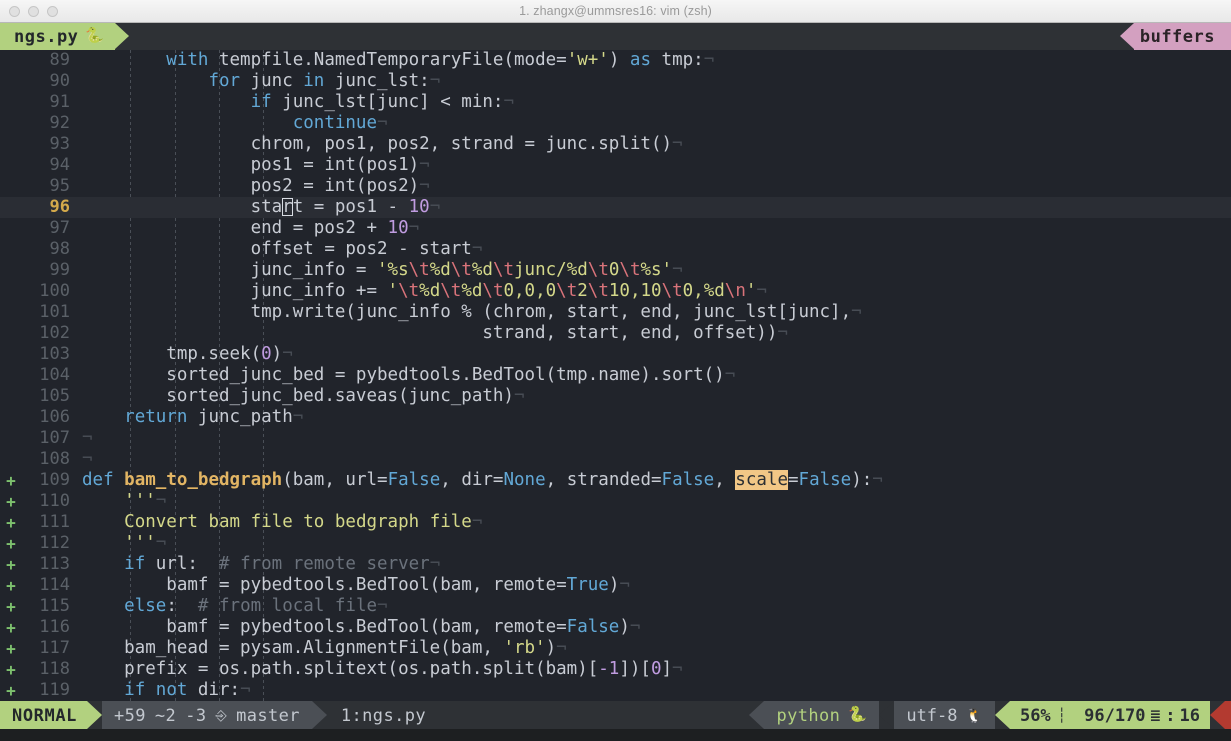  What do you see at coordinates (33, 11) in the screenshot?
I see `minimize-window-icon` at bounding box center [33, 11].